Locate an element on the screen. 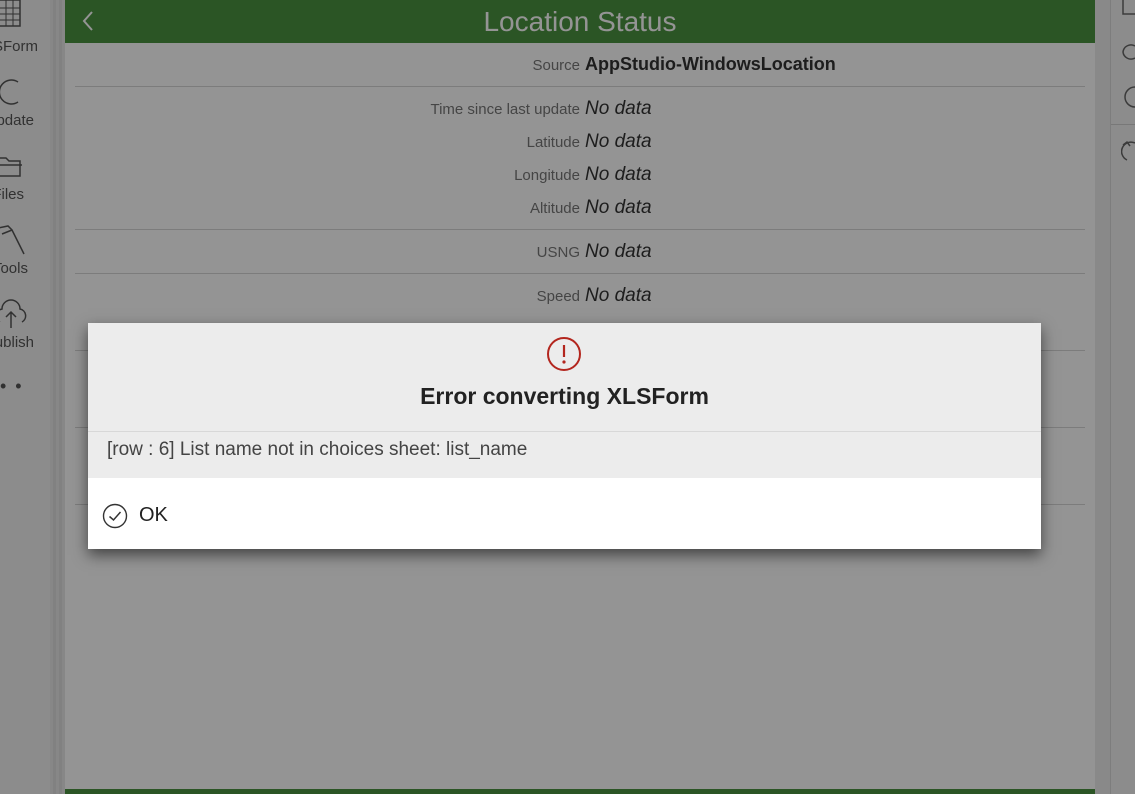  divider is located at coordinates (564, 431).